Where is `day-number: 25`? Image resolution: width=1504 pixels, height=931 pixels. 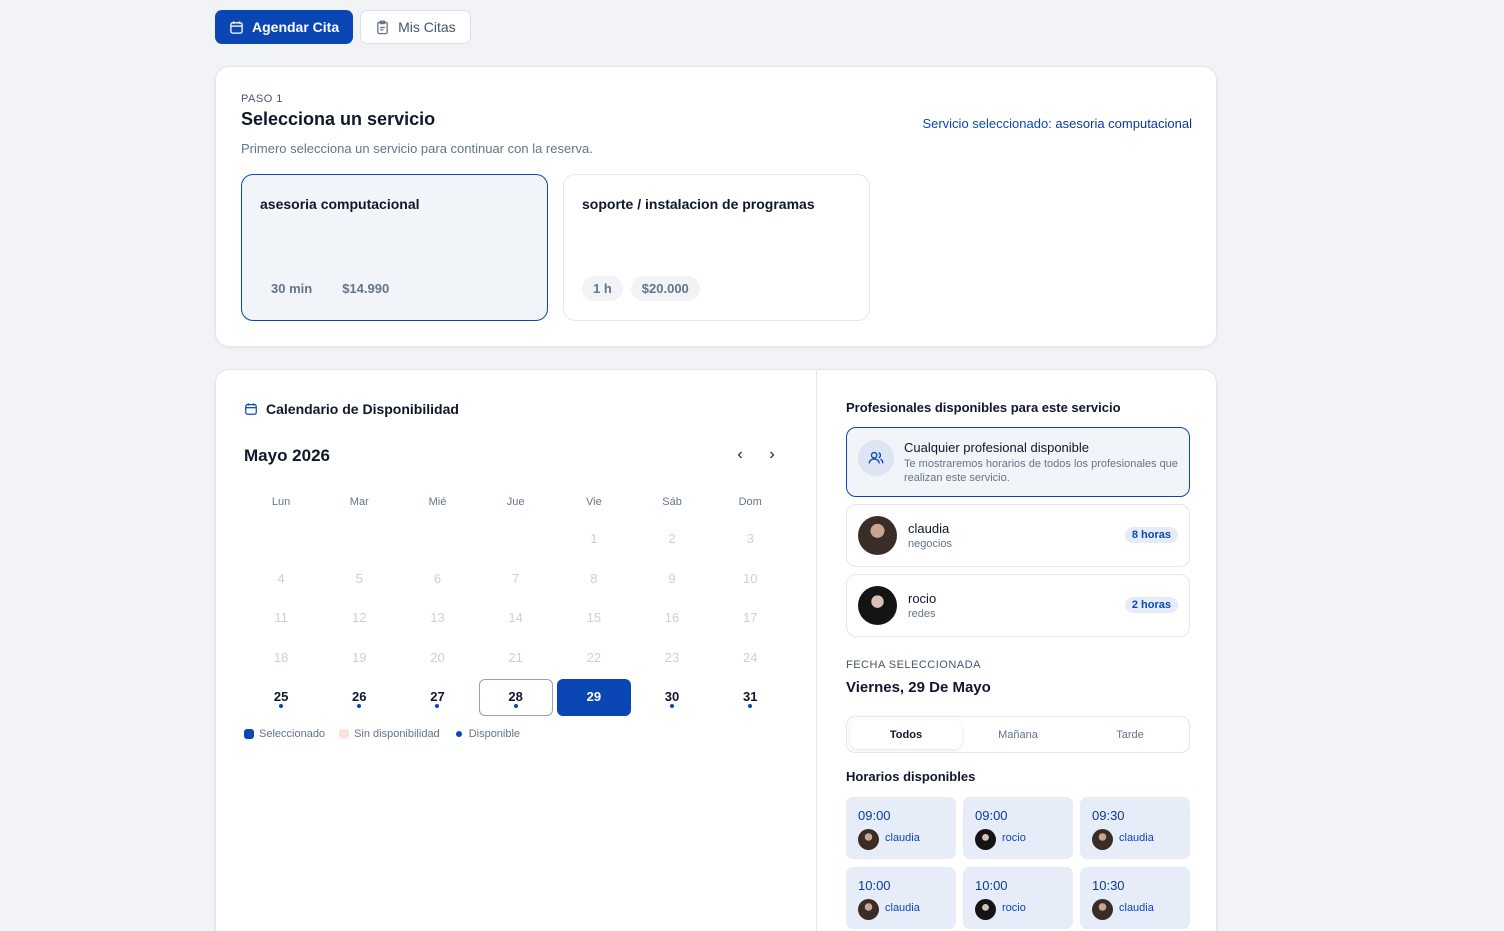 day-number: 25 is located at coordinates (281, 697).